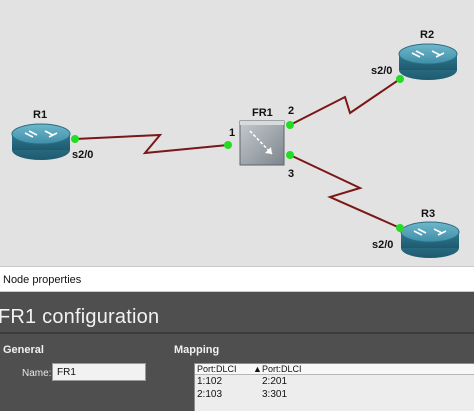 The image size is (474, 411). What do you see at coordinates (334, 395) in the screenshot?
I see `table-row: 2:103 3:301` at bounding box center [334, 395].